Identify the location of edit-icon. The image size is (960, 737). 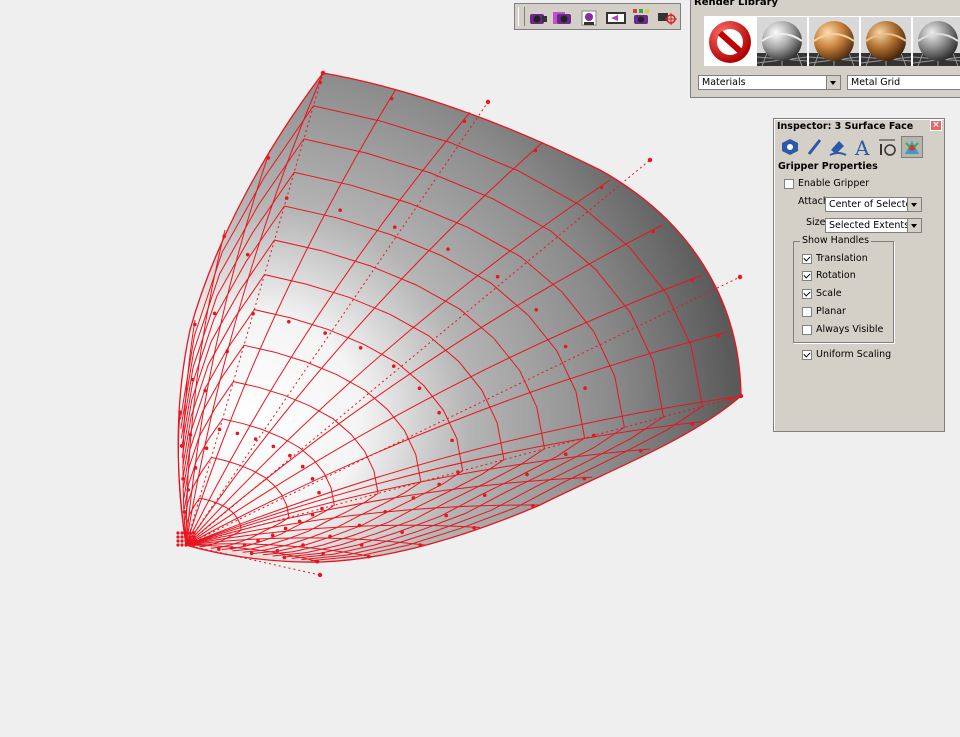
(815, 147).